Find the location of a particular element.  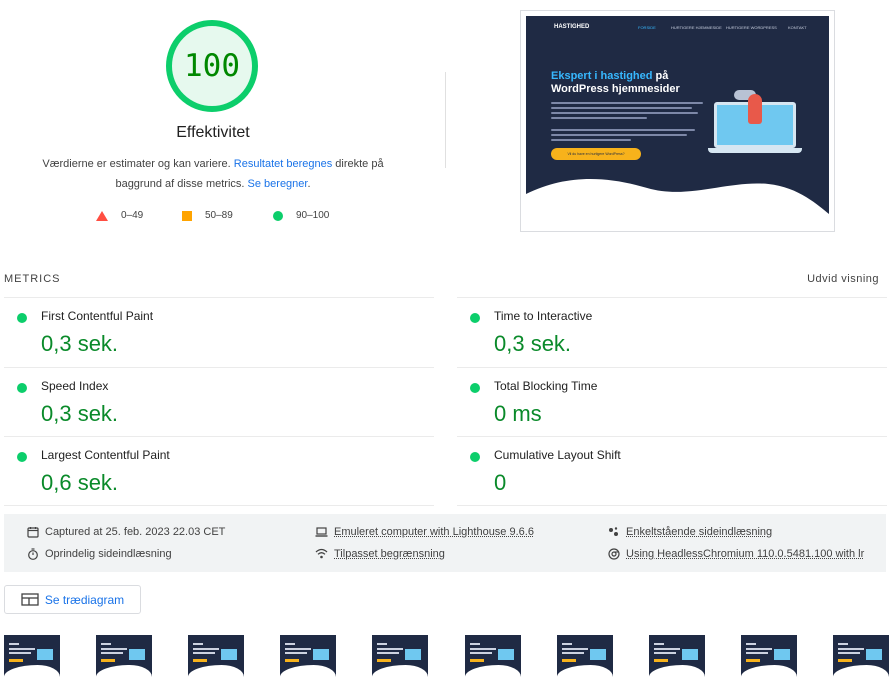

network-throttling: Tilpasset begrænsning is located at coordinates (380, 553).